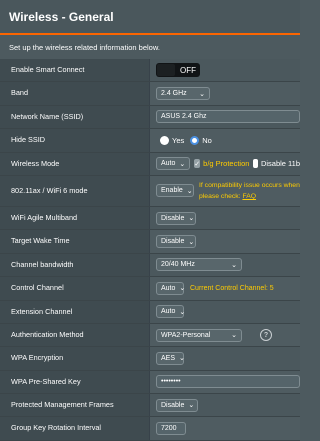 This screenshot has width=320, height=441. Describe the element at coordinates (178, 265) in the screenshot. I see `bandwidth-value: 20/40 MHz` at that location.